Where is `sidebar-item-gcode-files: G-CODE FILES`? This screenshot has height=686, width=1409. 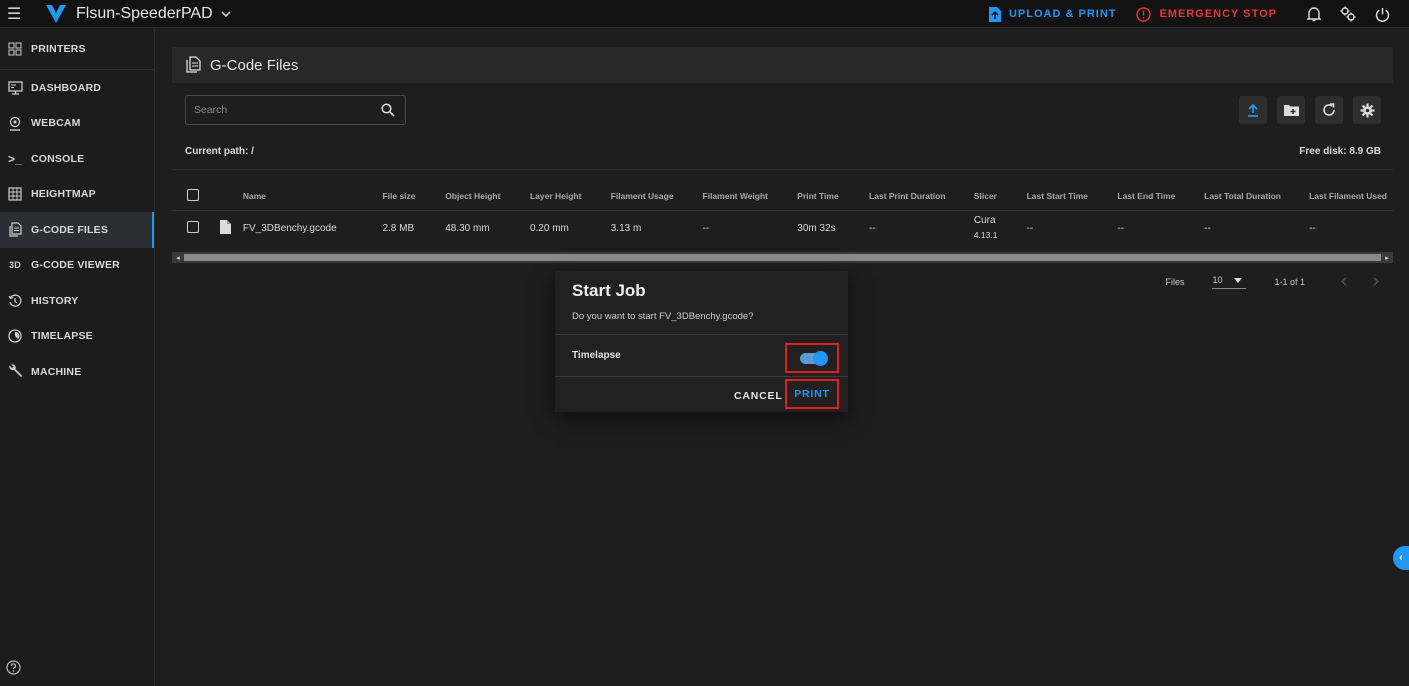 sidebar-item-gcode-files: G-CODE FILES is located at coordinates (77, 230).